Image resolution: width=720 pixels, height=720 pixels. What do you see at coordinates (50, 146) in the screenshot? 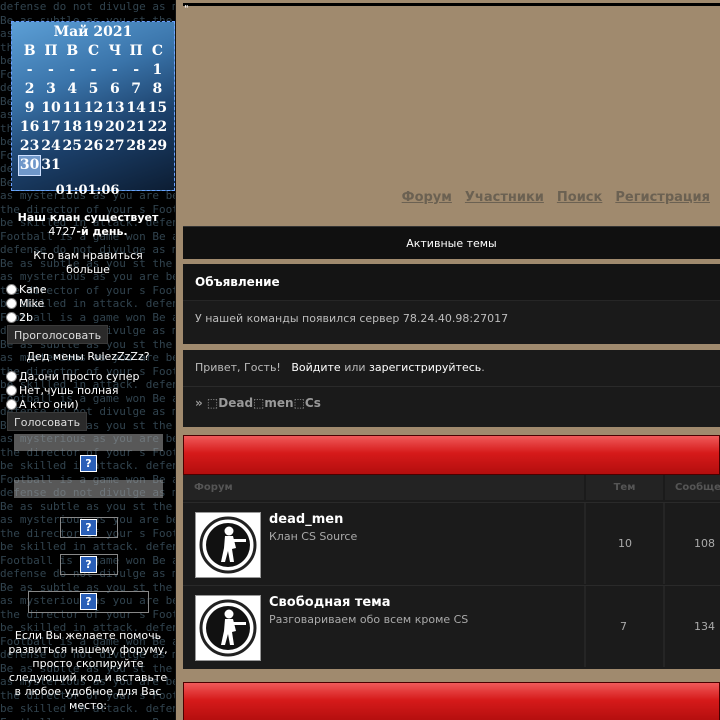
I see `calendar-day: 24` at bounding box center [50, 146].